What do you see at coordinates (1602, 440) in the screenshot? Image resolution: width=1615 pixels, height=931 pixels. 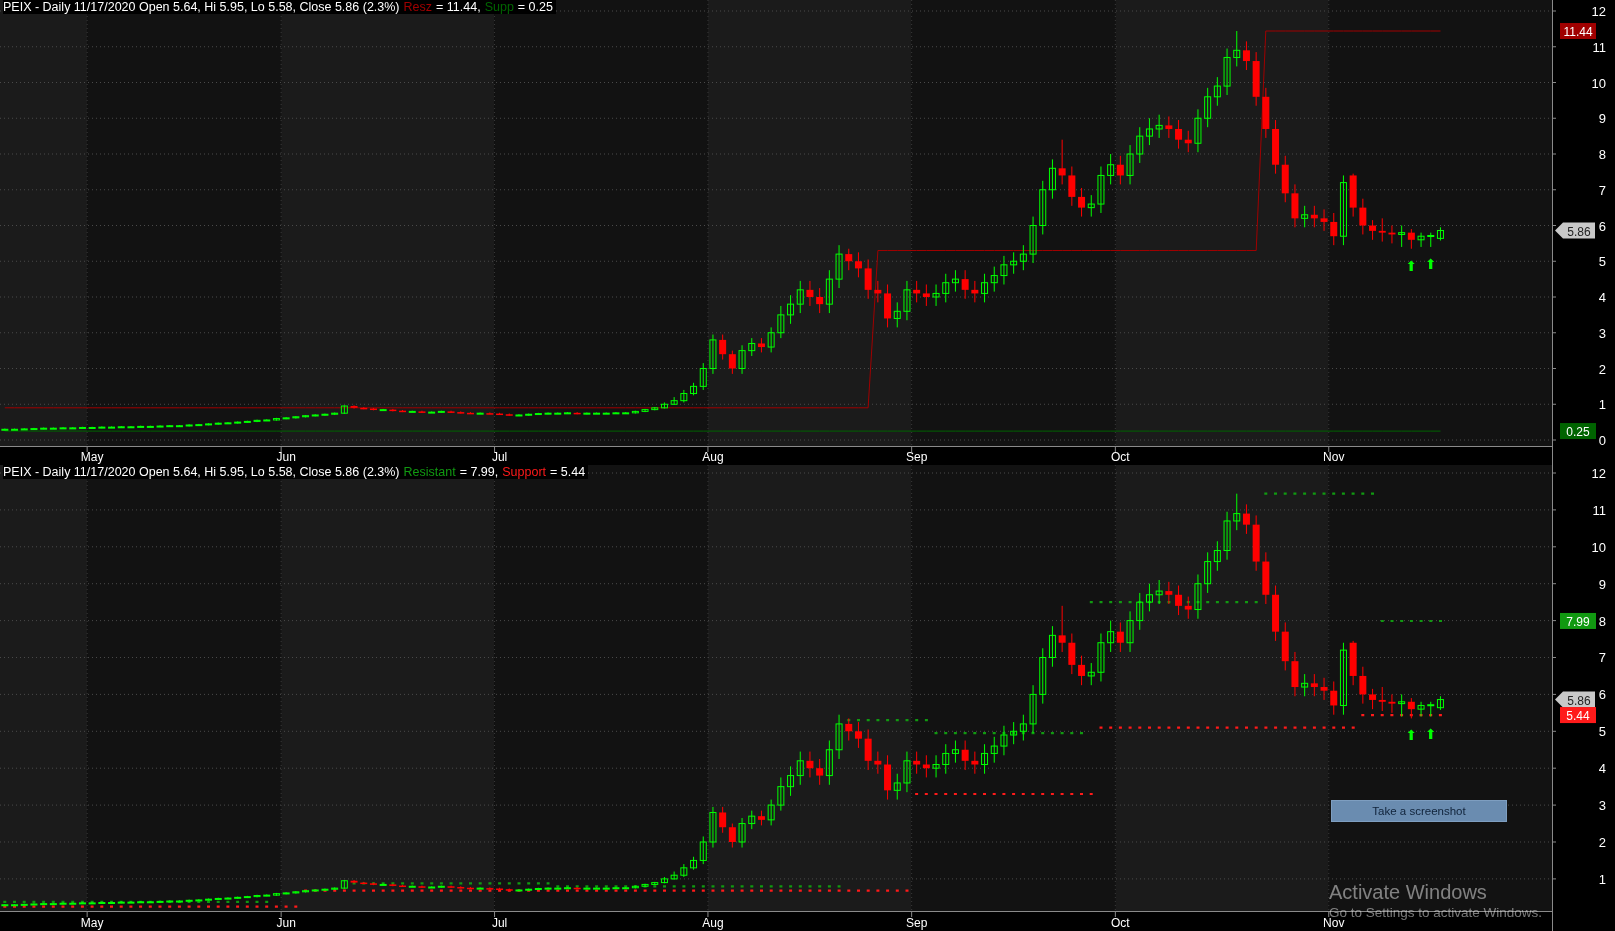 I see `axis-label: 0` at bounding box center [1602, 440].